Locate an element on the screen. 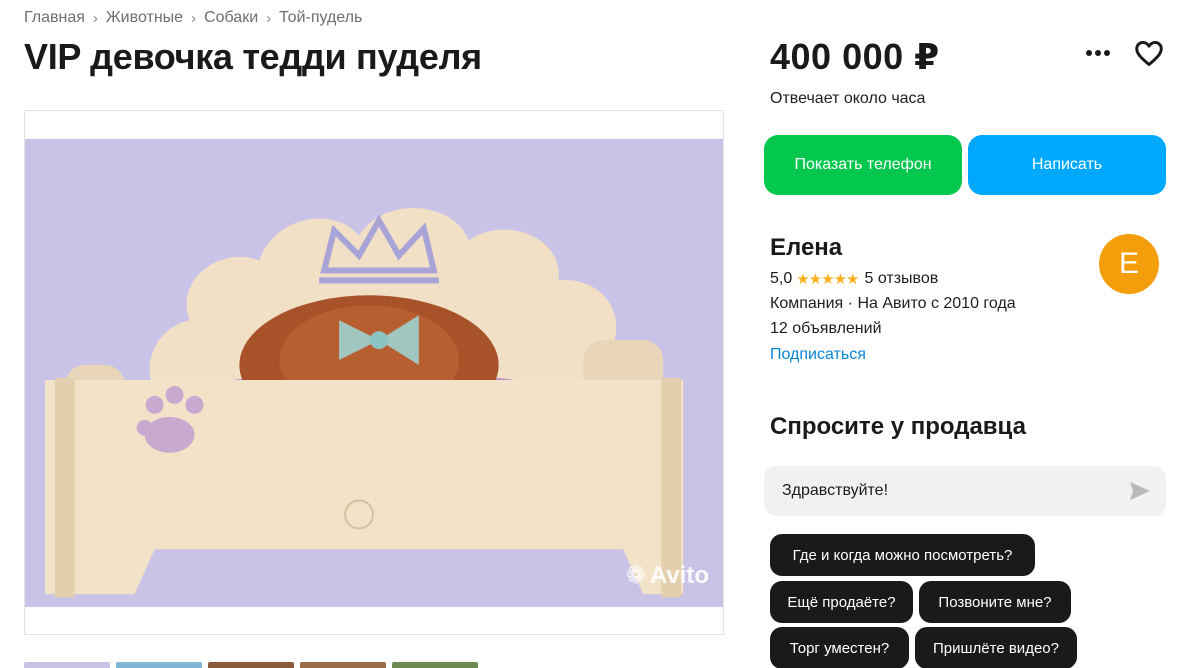 The height and width of the screenshot is (668, 1200). quick-question-chip: Где и когда можно посмотреть? is located at coordinates (902, 555).